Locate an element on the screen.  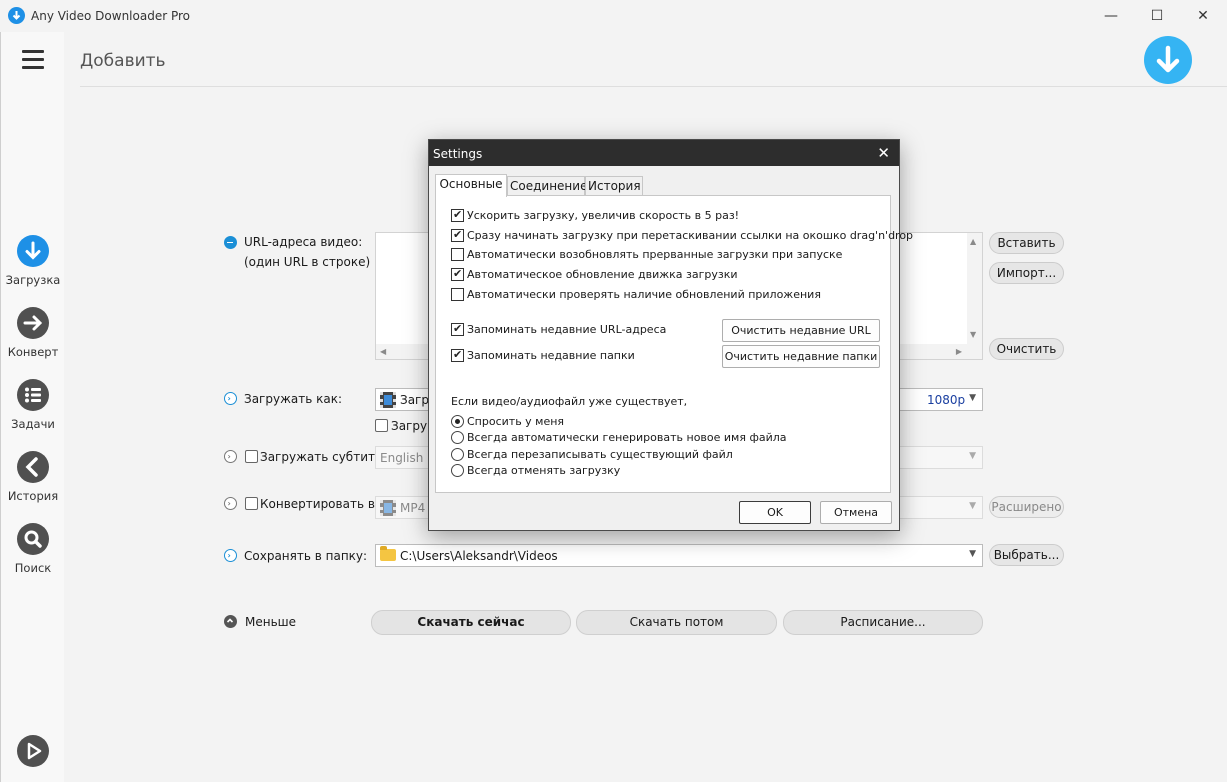
auto-resume-checkbox is located at coordinates (457, 254).